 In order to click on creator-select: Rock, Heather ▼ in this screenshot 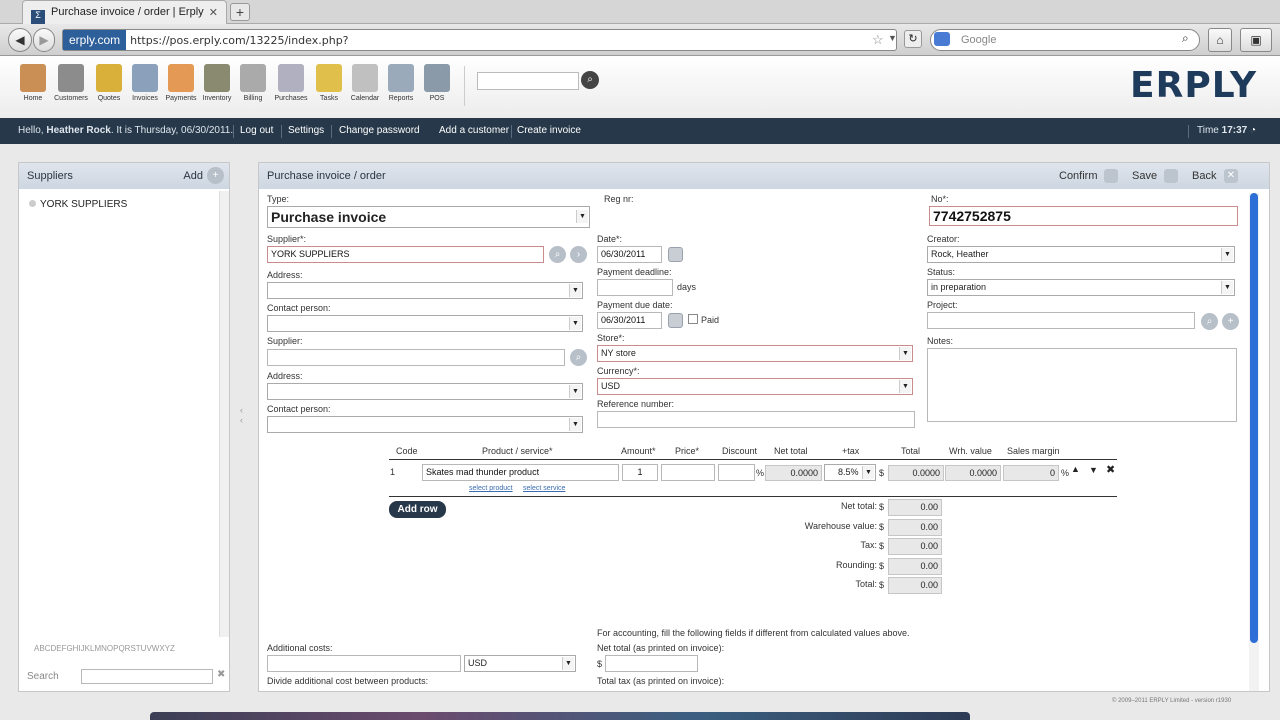, I will do `click(1081, 254)`.